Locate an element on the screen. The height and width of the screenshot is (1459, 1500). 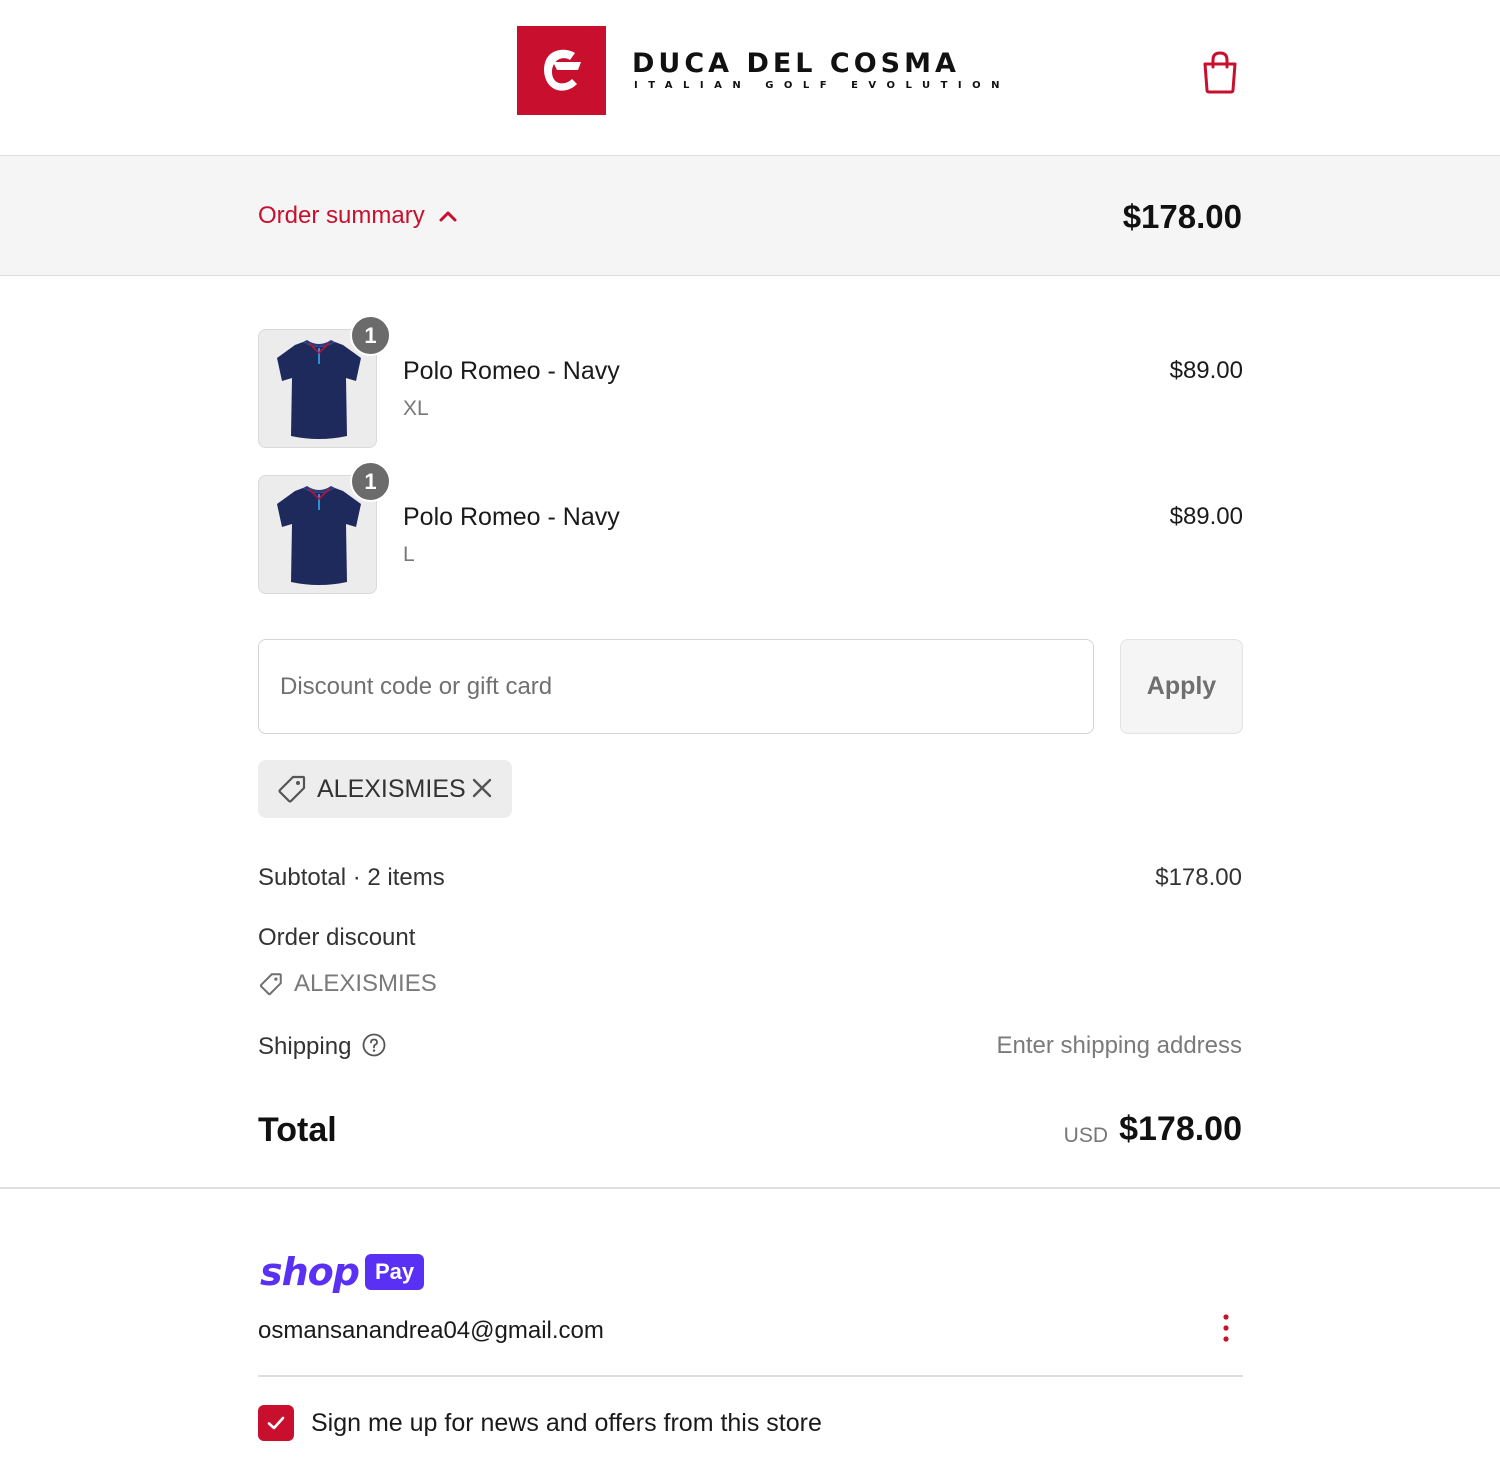
line-item: 1 Polo Romeo - Navy XL $89.00 is located at coordinates (750, 382).